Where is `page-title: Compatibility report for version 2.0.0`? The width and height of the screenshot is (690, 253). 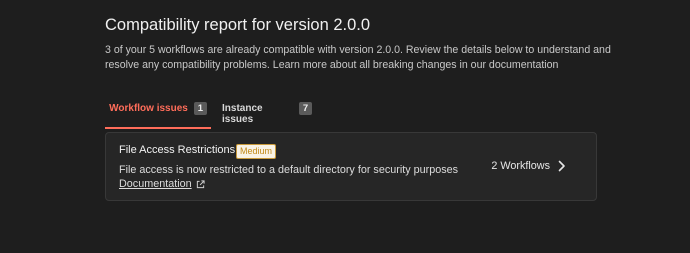
page-title: Compatibility report for version 2.0.0 is located at coordinates (238, 25).